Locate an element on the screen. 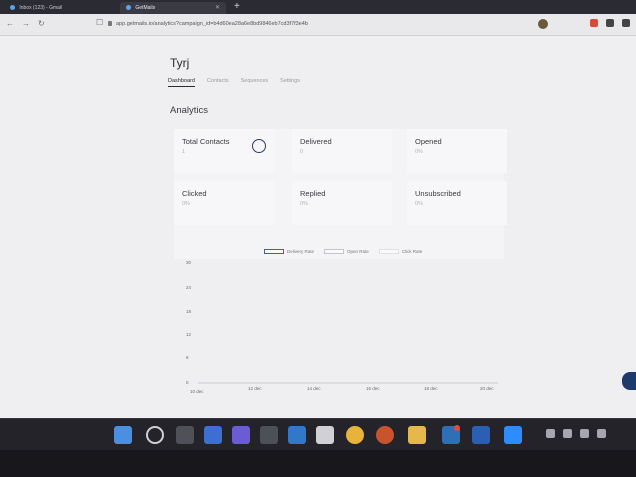 The image size is (636, 477). stat-card-unsubscribed: Unsubscribed 0% is located at coordinates (457, 203).